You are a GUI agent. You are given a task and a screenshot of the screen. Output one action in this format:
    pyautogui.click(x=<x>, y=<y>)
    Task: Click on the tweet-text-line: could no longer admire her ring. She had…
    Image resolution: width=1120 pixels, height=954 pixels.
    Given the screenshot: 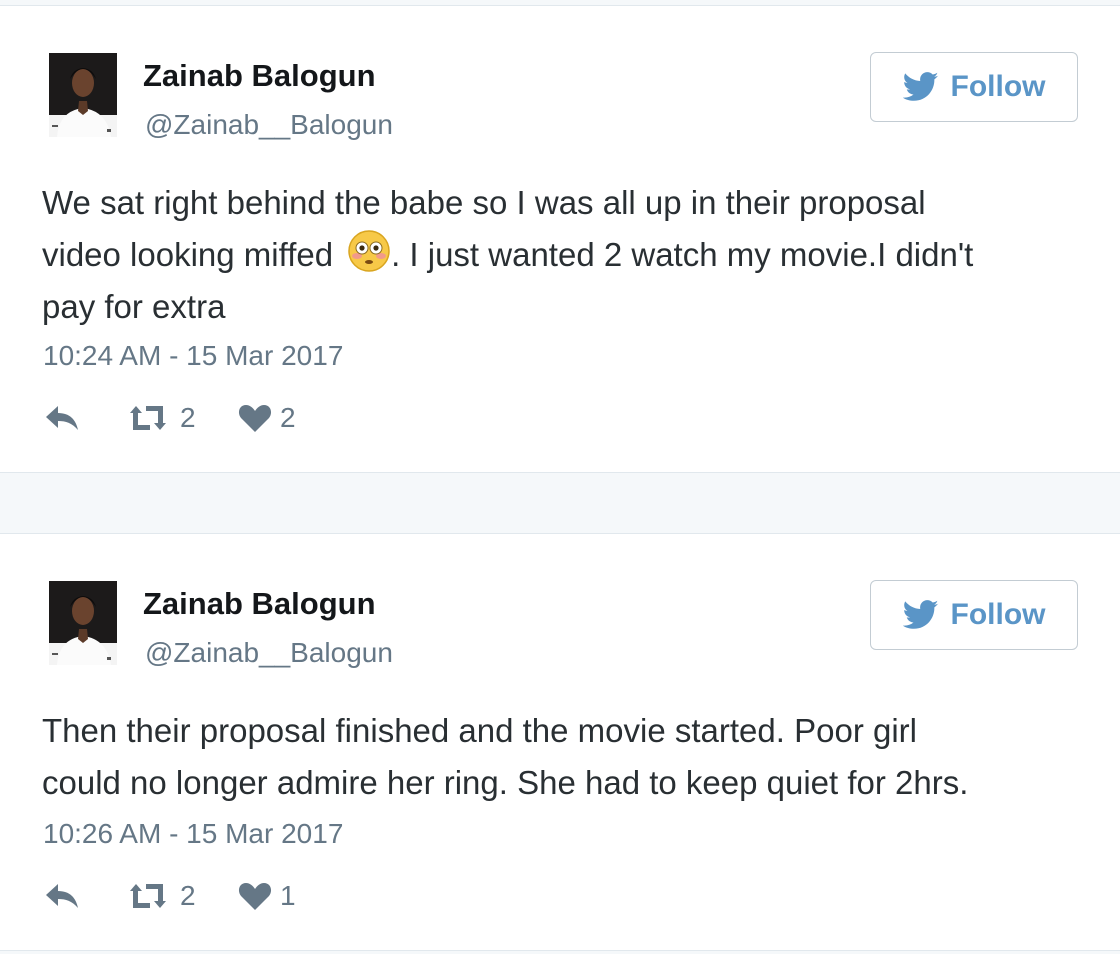 What is the action you would take?
    pyautogui.click(x=505, y=782)
    